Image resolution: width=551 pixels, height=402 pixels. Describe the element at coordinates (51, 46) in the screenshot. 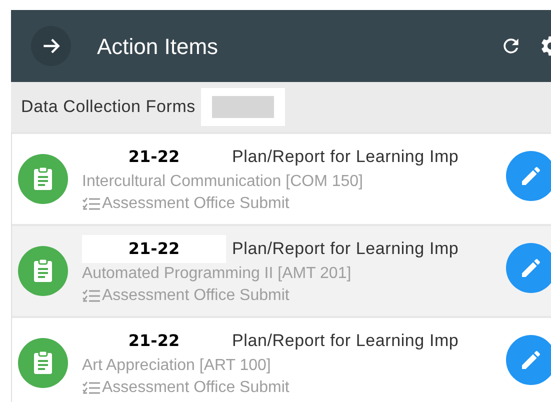

I see `arrow-right-icon` at that location.